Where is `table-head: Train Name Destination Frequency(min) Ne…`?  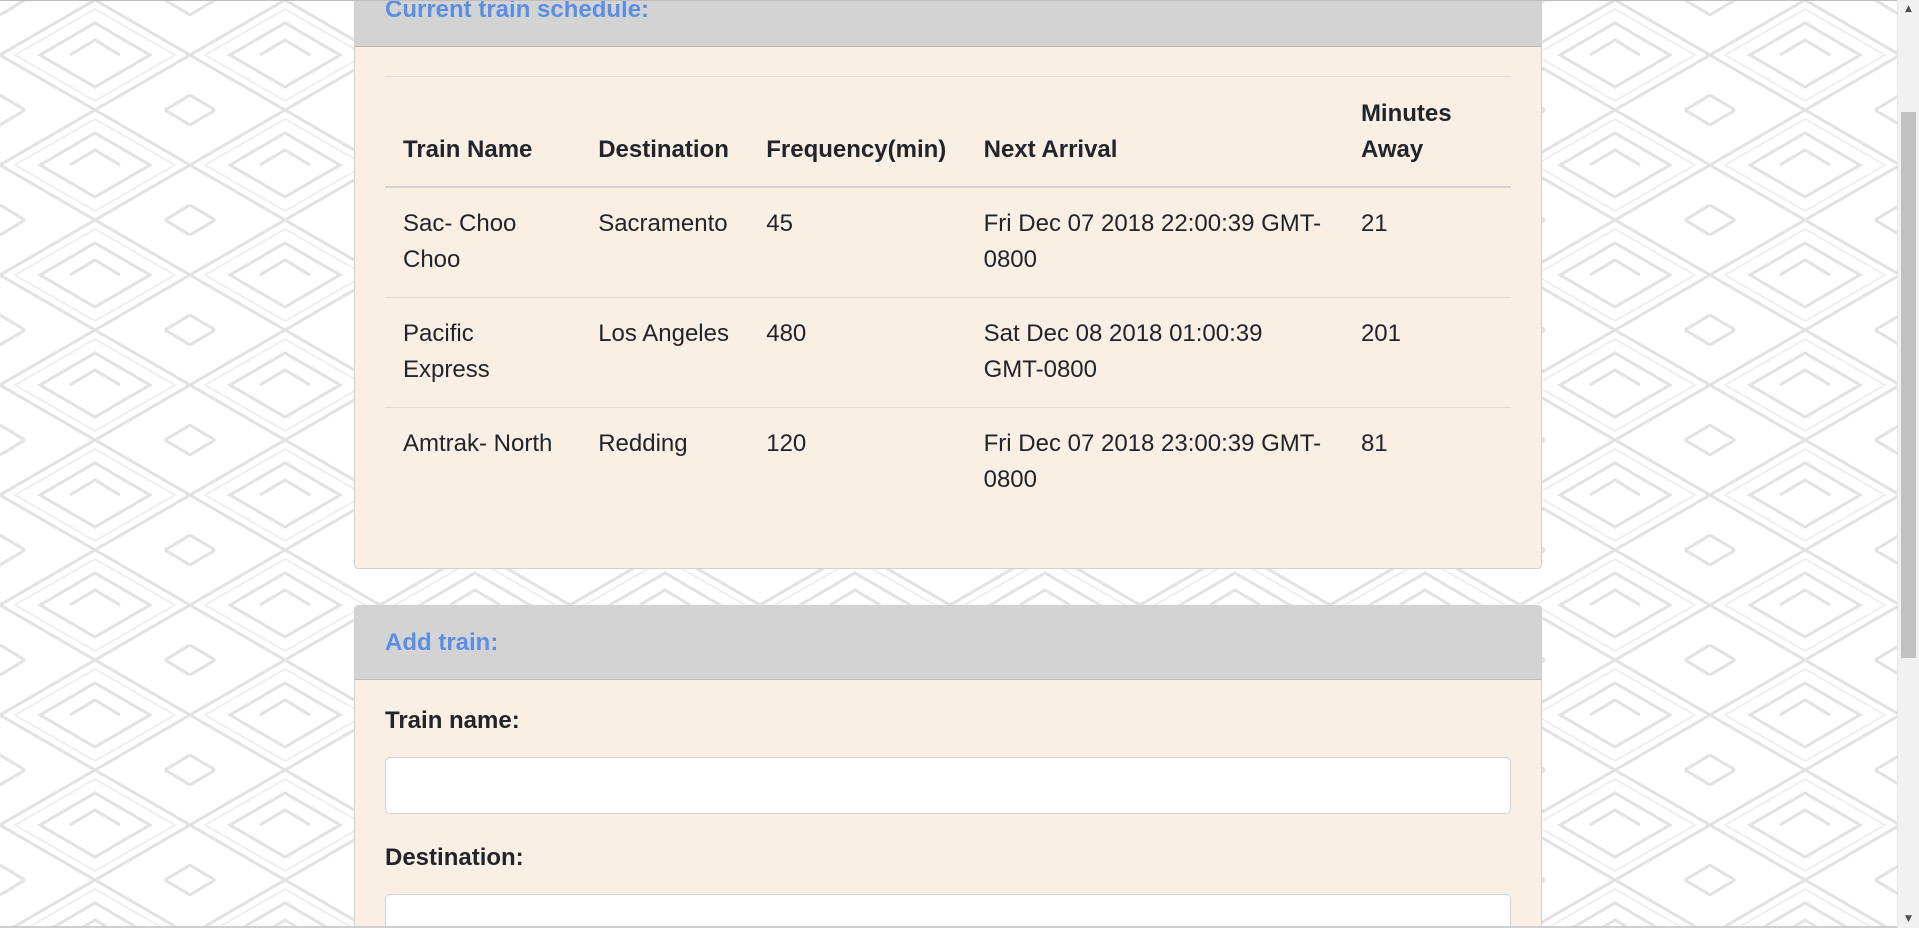
table-head: Train Name Destination Frequency(min) Ne… is located at coordinates (948, 131).